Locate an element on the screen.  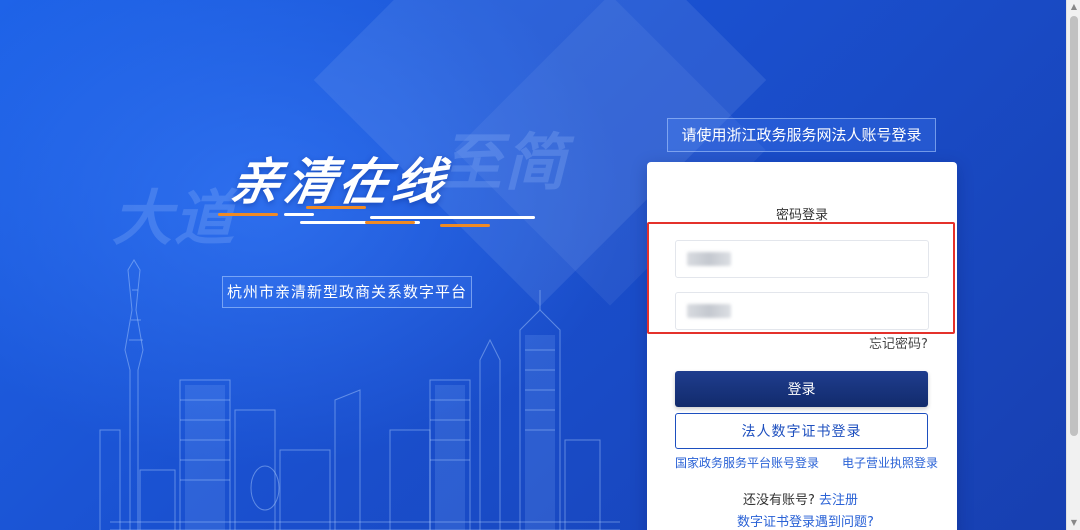
no-account-prompt: 还没有账号? 去注册 is located at coordinates (800, 498).